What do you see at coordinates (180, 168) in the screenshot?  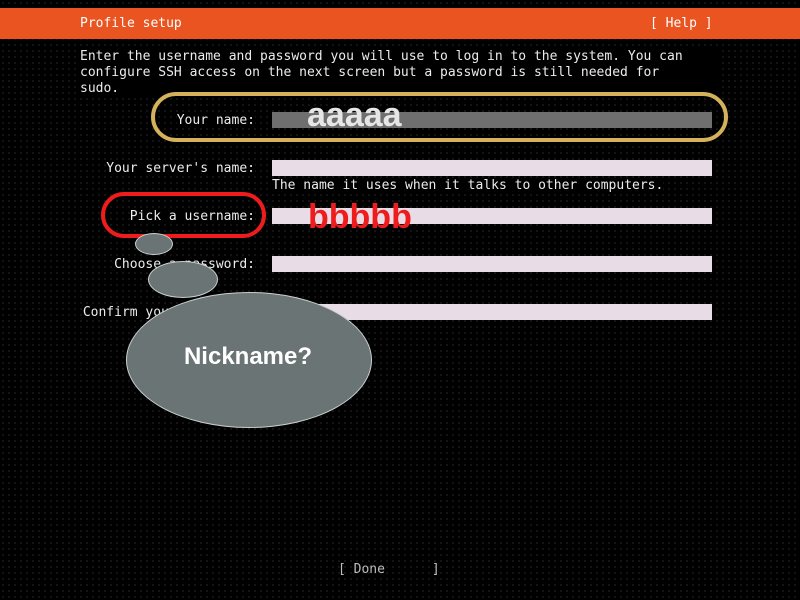 I see `server-name-label: Your server's name:` at bounding box center [180, 168].